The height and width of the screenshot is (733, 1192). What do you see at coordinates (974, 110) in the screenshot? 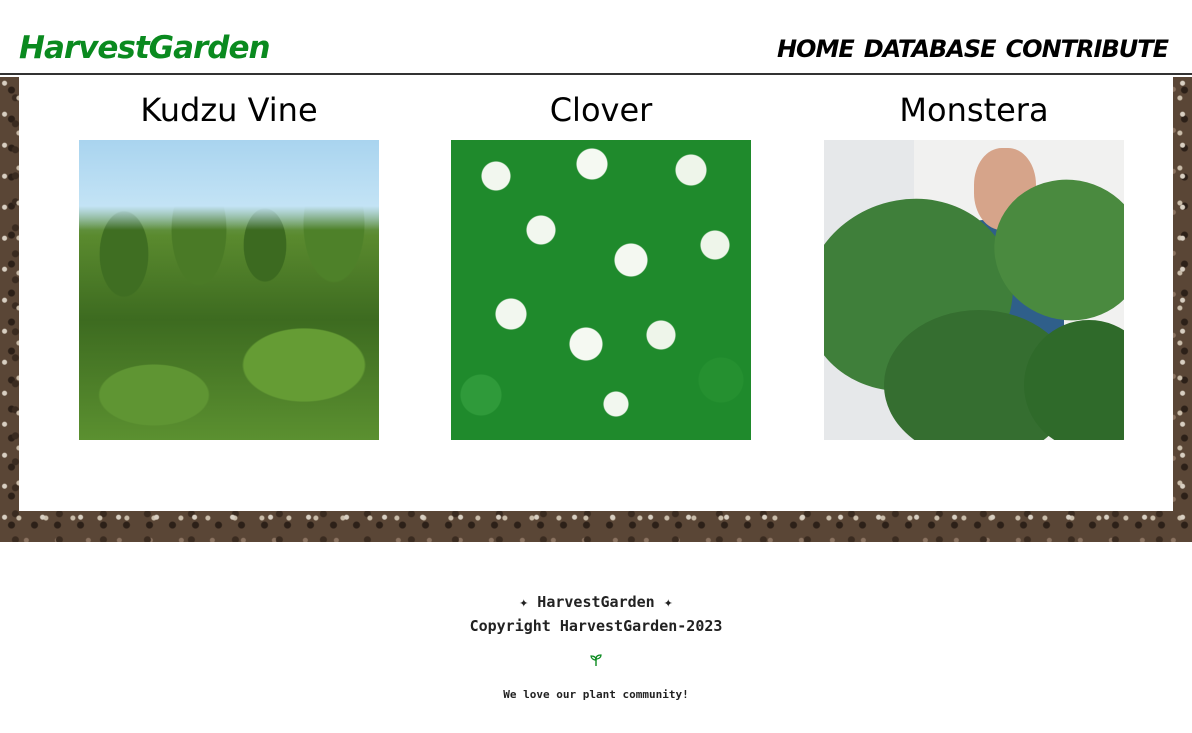
I see `plant-card-title: Monstera` at bounding box center [974, 110].